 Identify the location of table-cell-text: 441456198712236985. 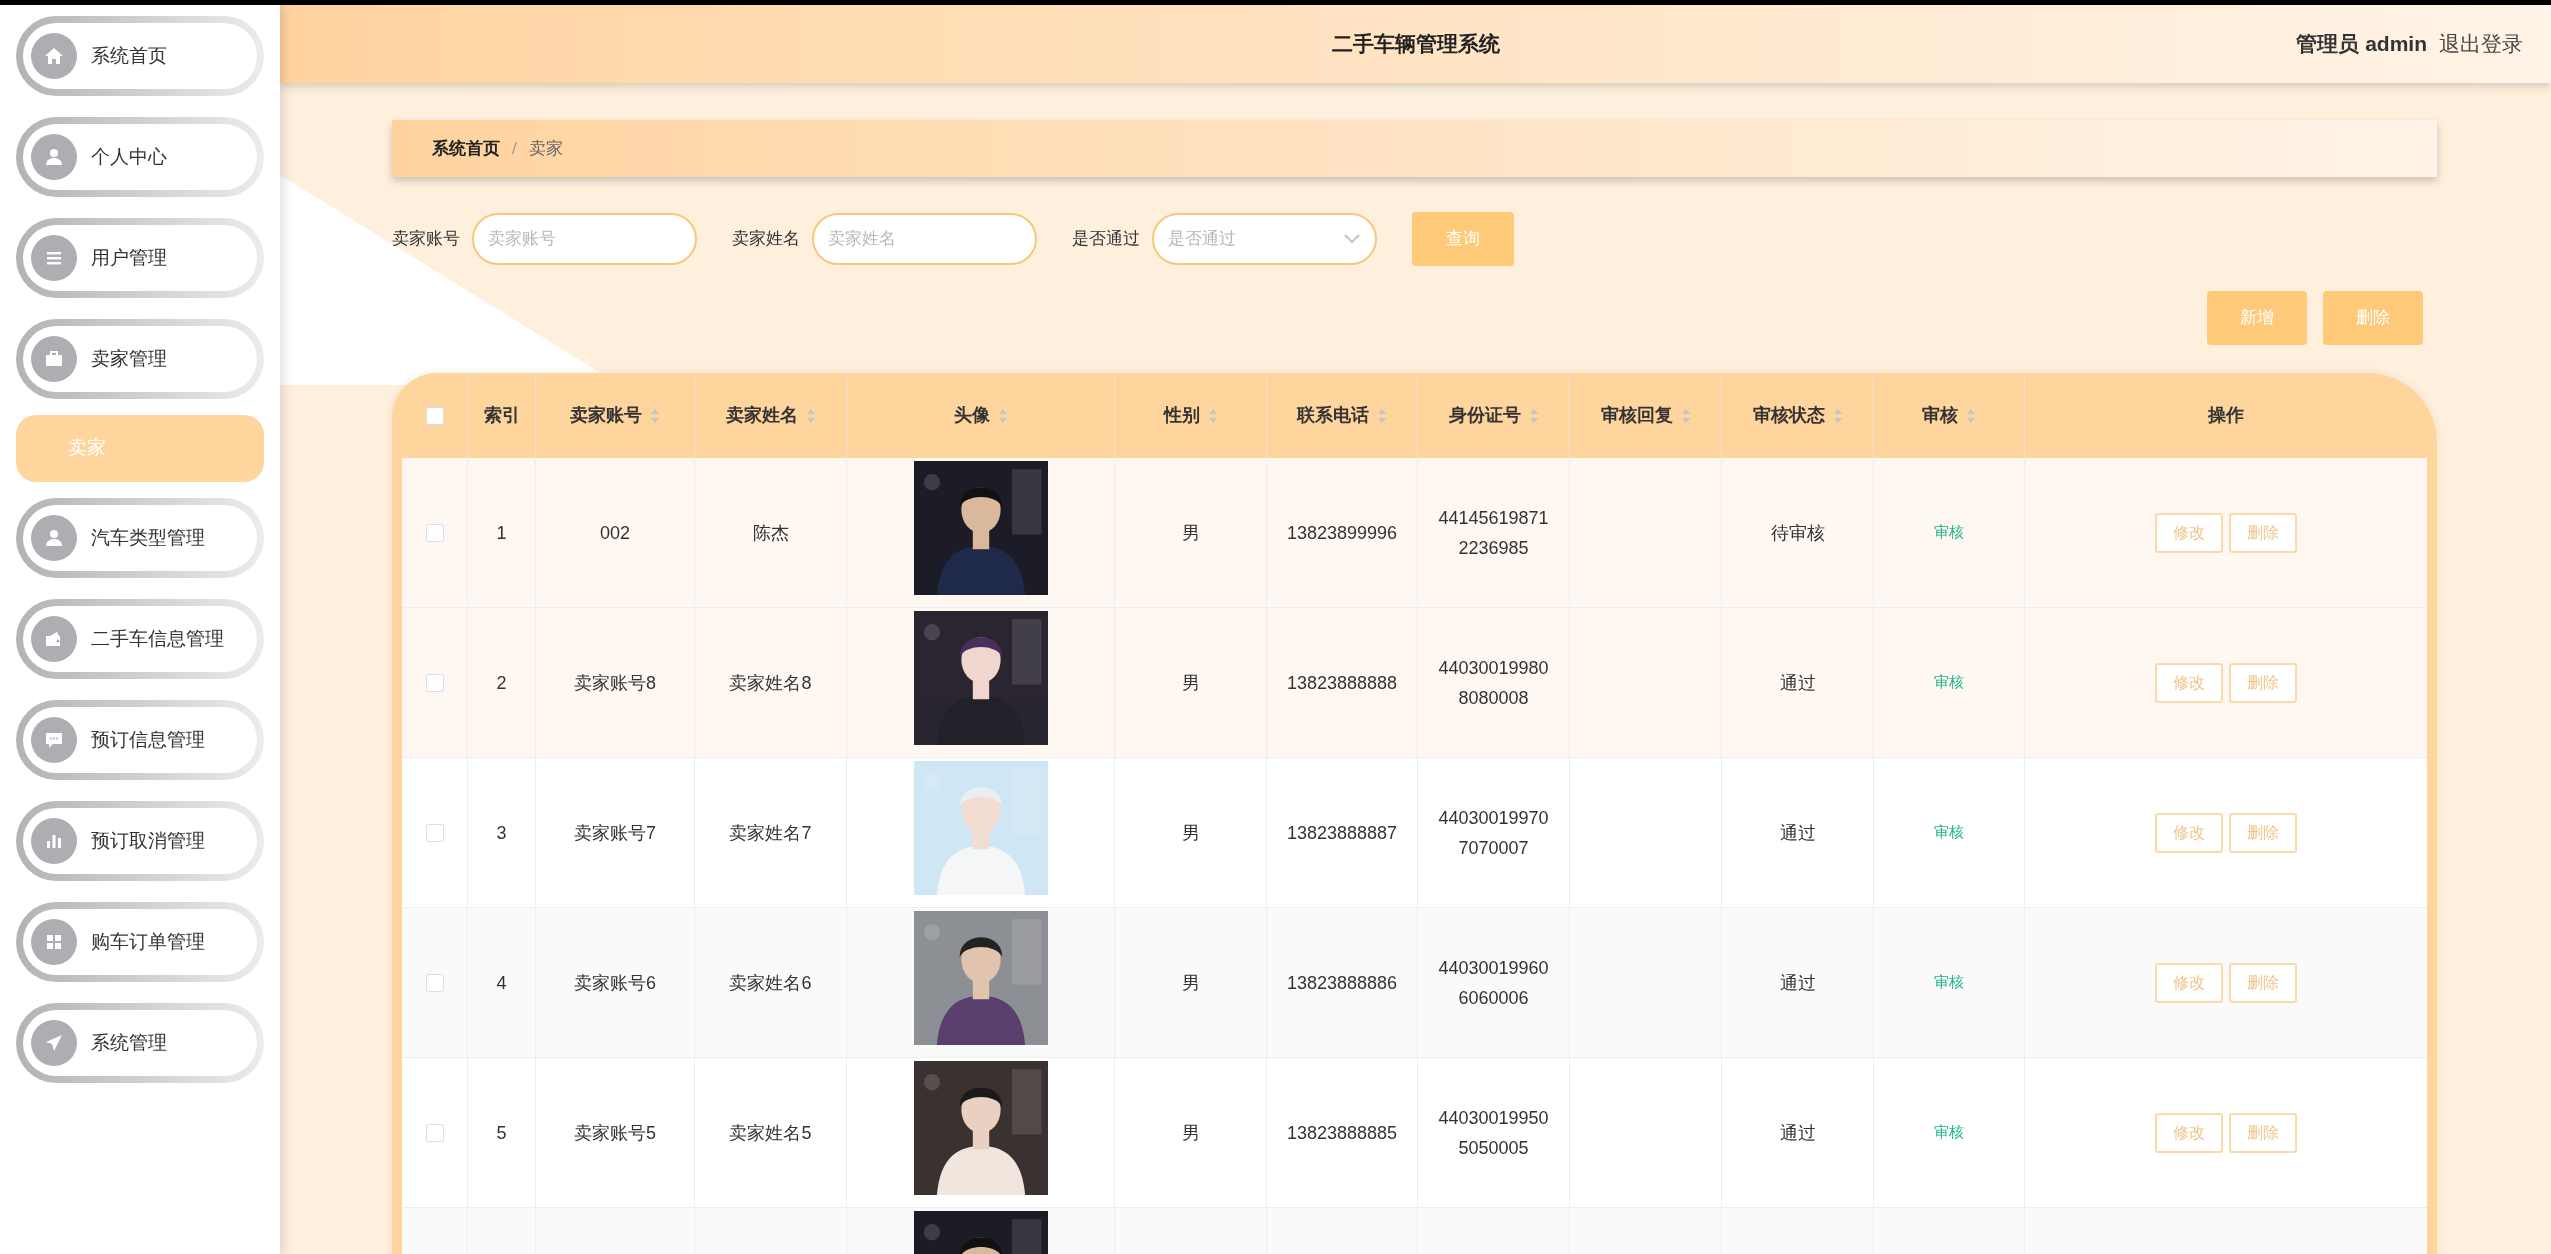
(1493, 533).